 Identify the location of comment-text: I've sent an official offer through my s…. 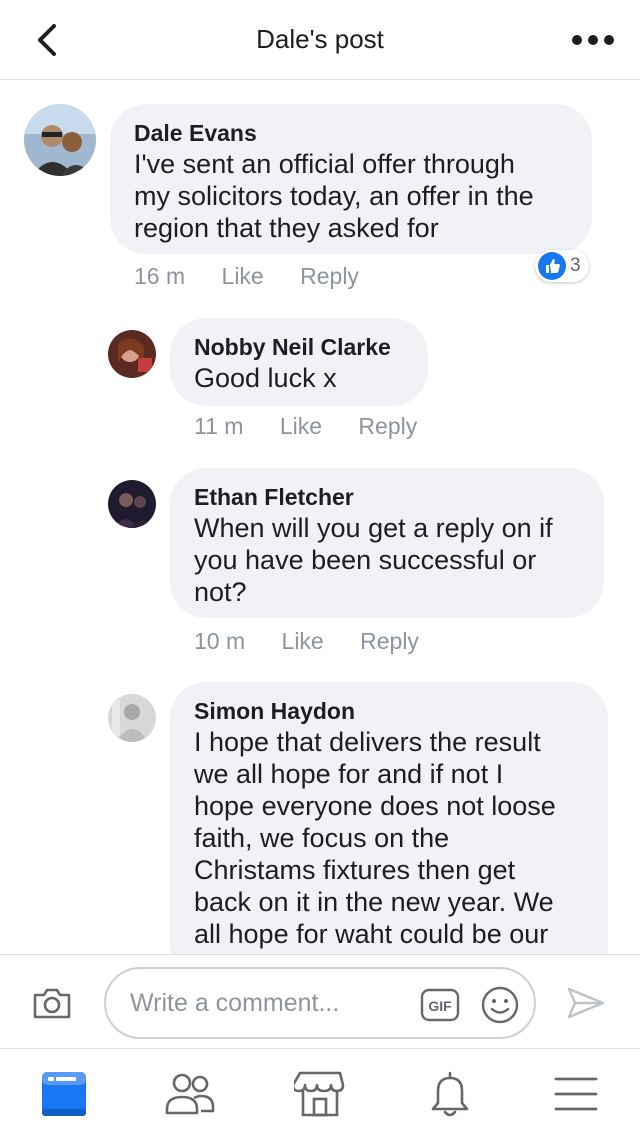
(351, 196).